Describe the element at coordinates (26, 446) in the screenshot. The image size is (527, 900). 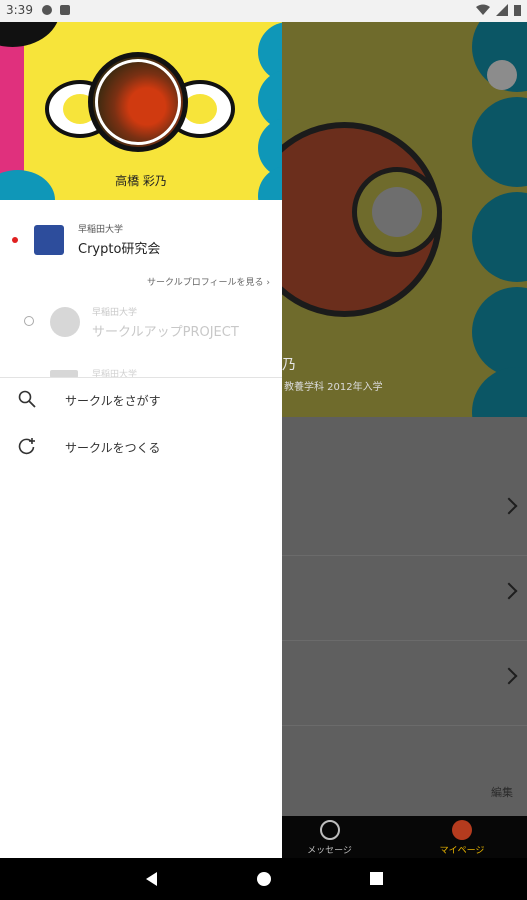
I see `create-circle-icon` at that location.